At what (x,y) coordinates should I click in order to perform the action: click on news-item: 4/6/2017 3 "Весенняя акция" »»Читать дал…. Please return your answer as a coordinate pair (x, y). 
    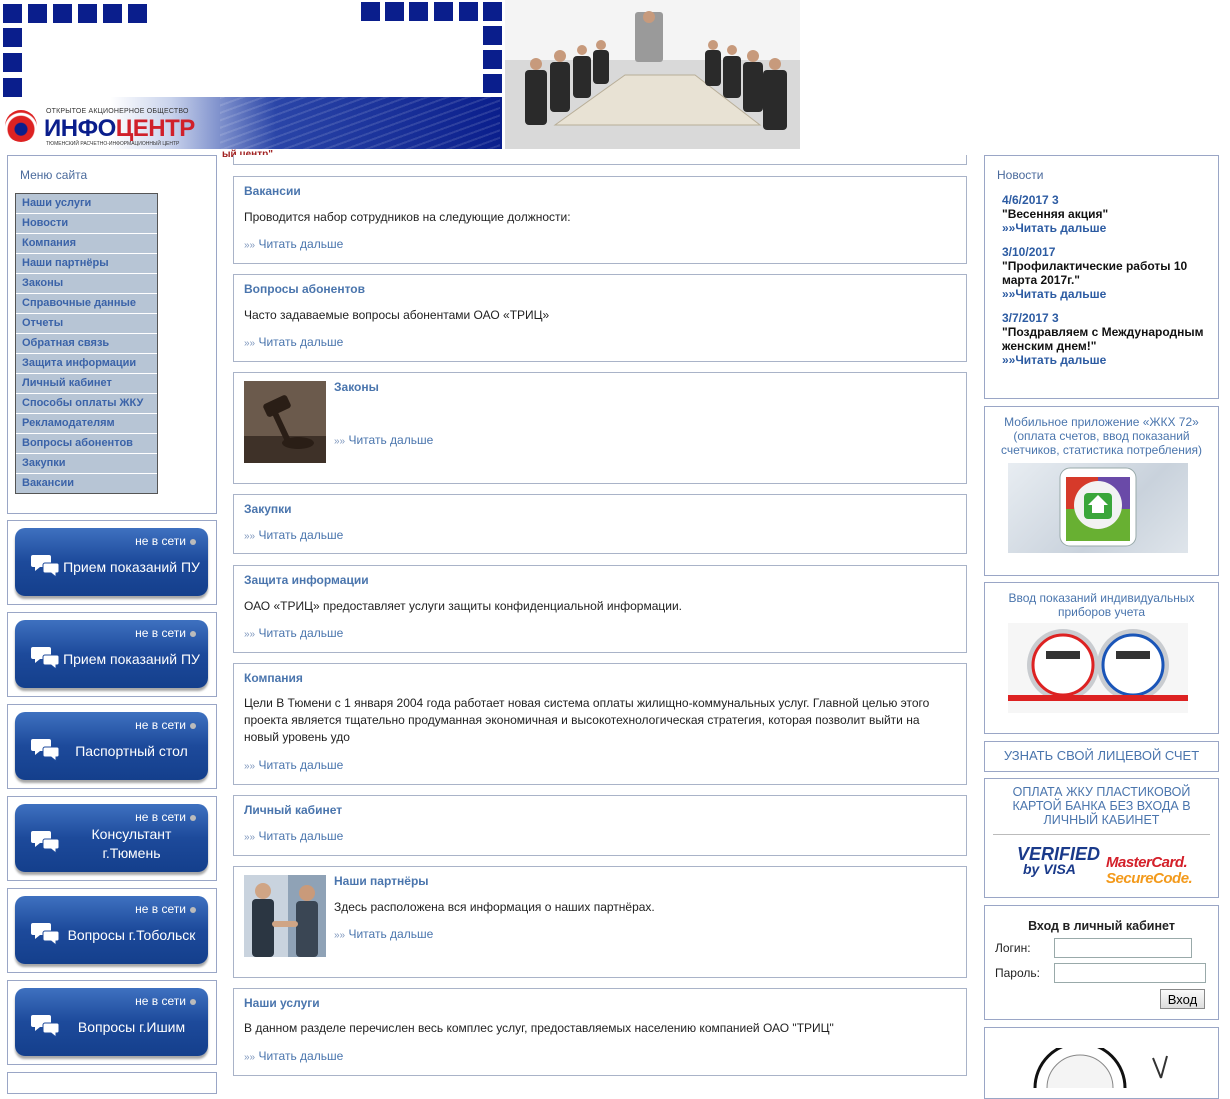
    Looking at the image, I should click on (1104, 214).